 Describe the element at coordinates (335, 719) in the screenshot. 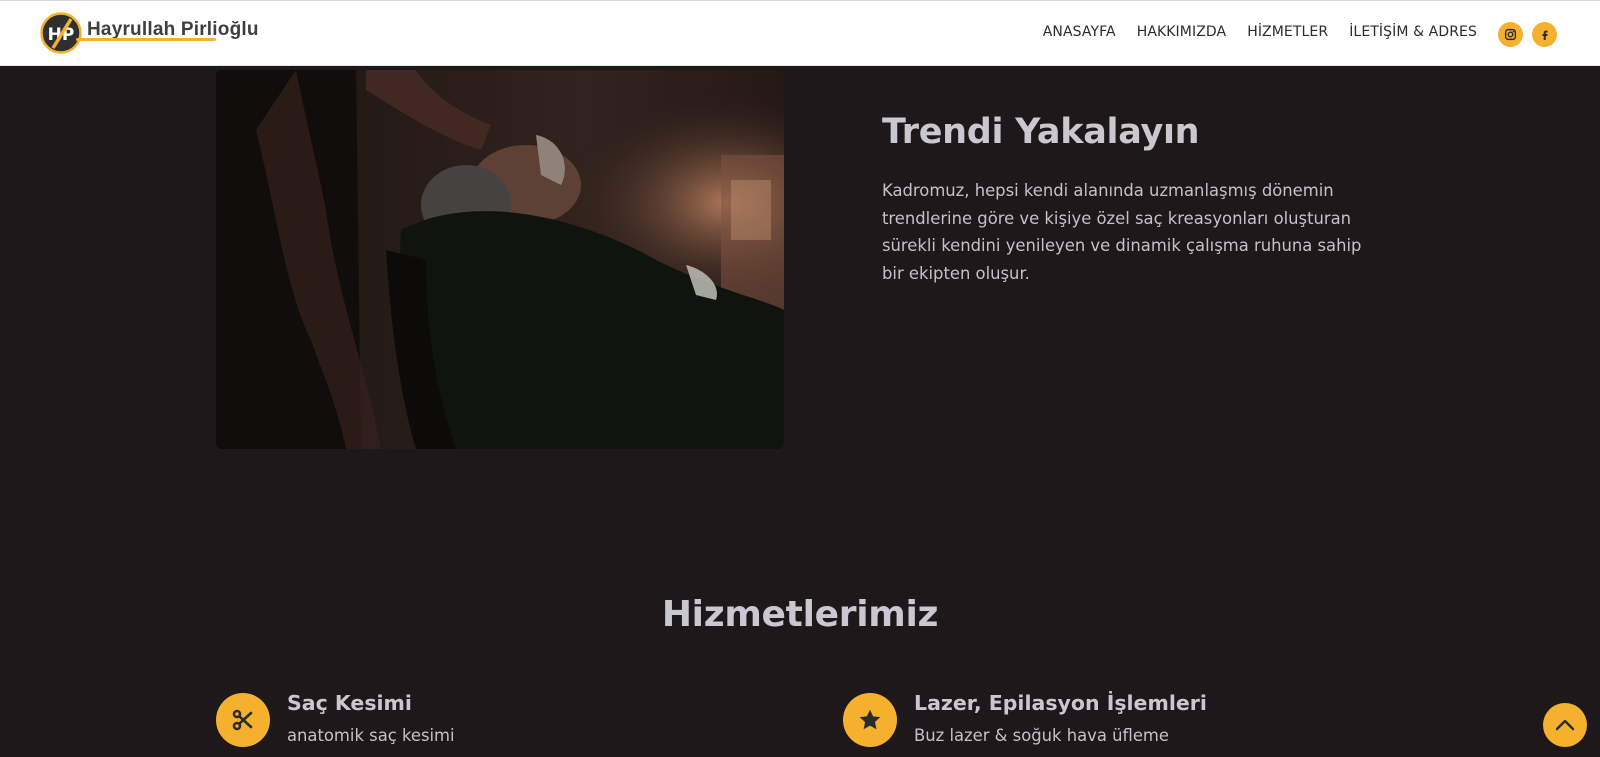

I see `service-item-sac-kesimi: Saç Kesimi anatomik saç kesimi` at that location.